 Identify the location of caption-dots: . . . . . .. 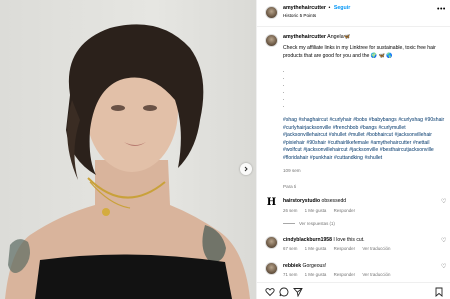
(283, 89).